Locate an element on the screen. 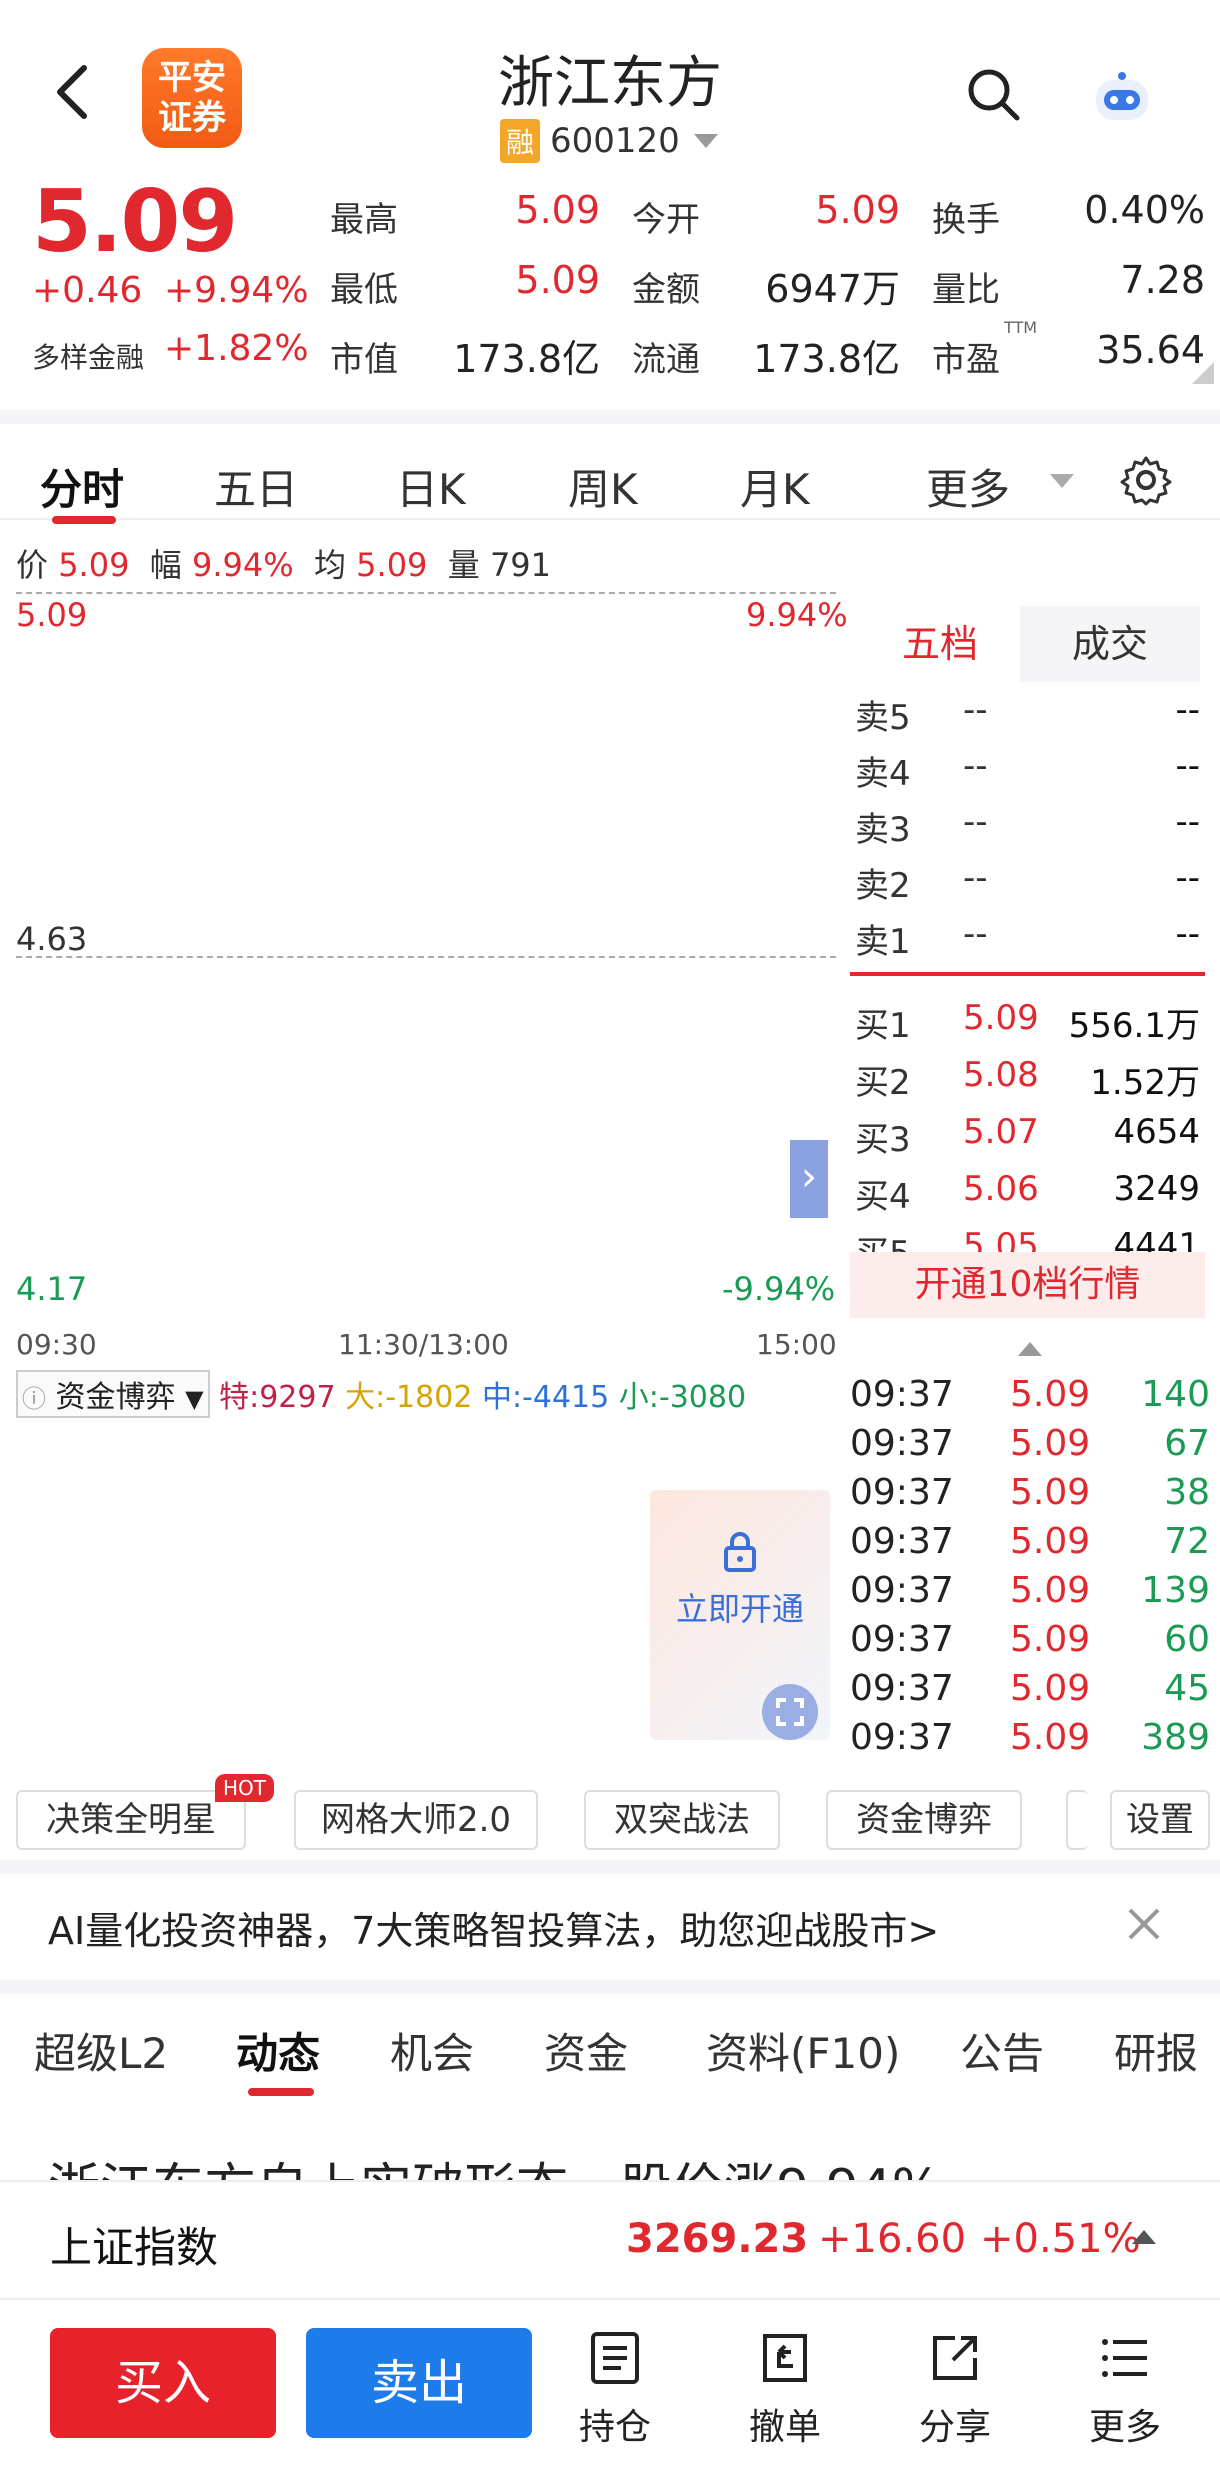  pct-value: 9.94% is located at coordinates (242, 565).